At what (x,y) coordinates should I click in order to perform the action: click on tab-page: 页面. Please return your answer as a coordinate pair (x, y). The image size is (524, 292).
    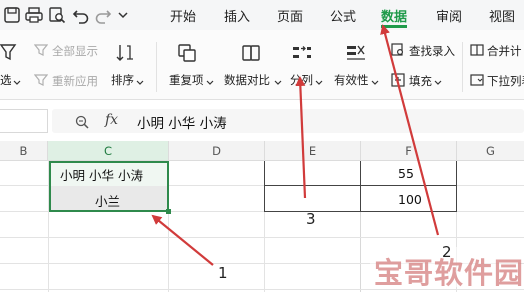
    Looking at the image, I should click on (290, 15).